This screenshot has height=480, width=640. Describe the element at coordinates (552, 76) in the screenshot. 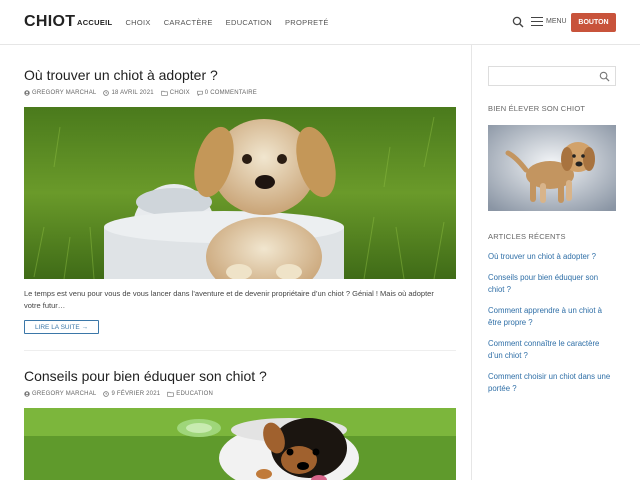

I see `sidebar-search-field` at that location.